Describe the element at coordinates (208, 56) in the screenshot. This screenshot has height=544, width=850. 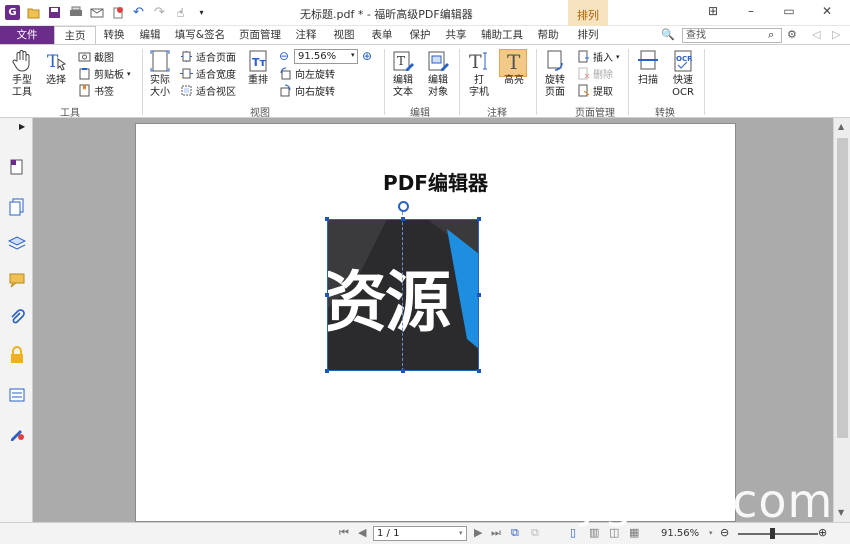
I see `fit-page-button: 适合页面` at that location.